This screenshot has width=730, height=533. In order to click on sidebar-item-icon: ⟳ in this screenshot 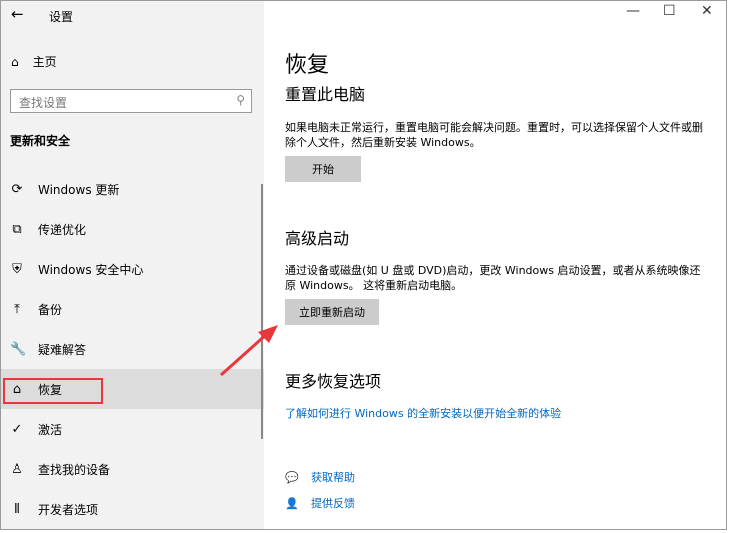, I will do `click(17, 189)`.